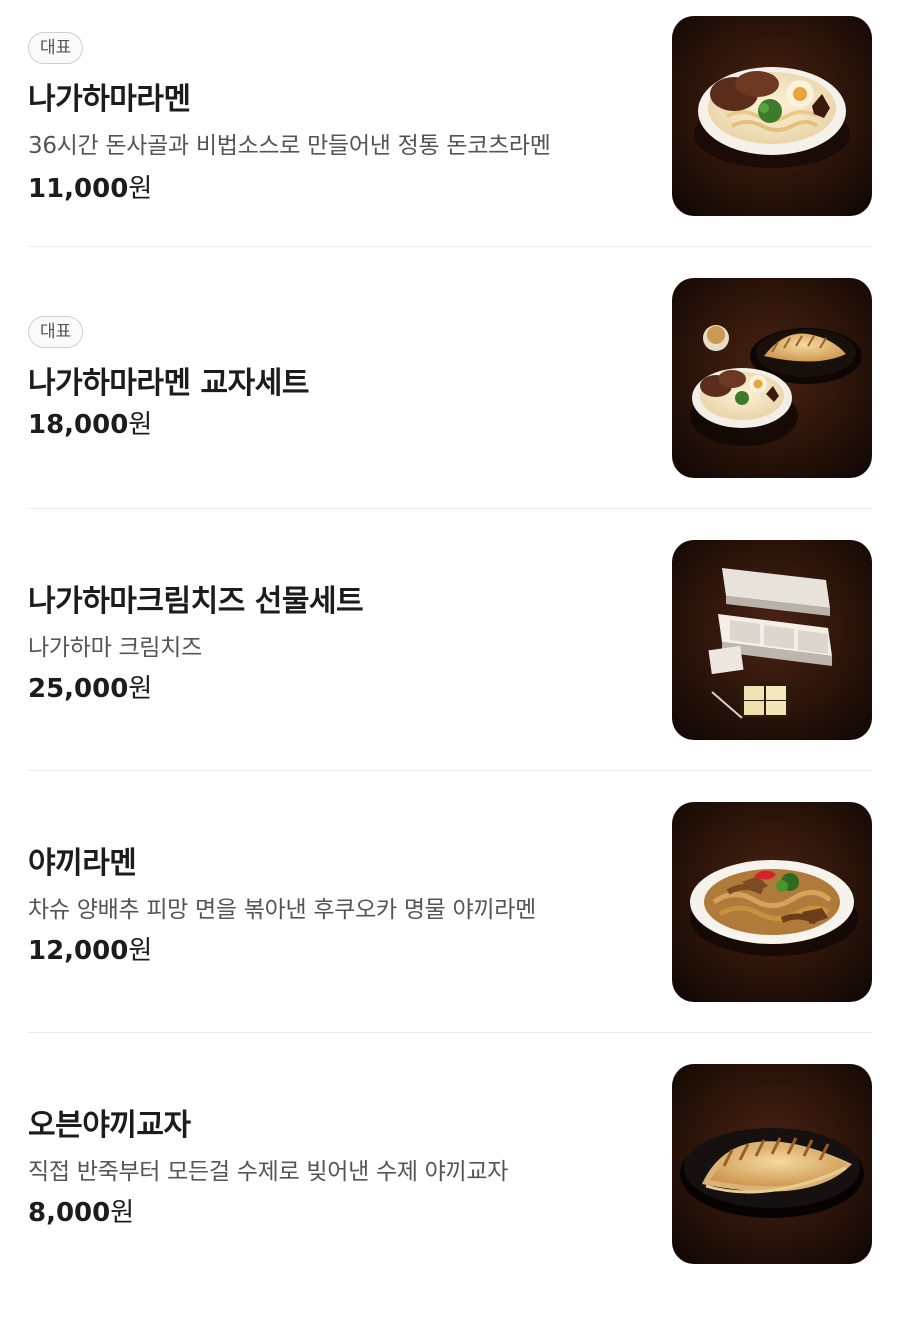 This screenshot has width=900, height=1326. I want to click on yaki-gyoza-photo, so click(772, 1164).